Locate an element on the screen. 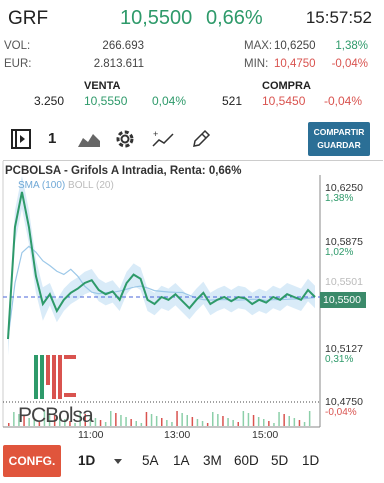 The image size is (384, 483). sell-header: VENTA is located at coordinates (102, 86).